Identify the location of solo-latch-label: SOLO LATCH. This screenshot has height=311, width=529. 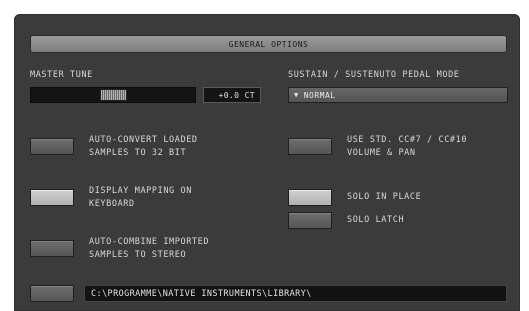
(376, 220).